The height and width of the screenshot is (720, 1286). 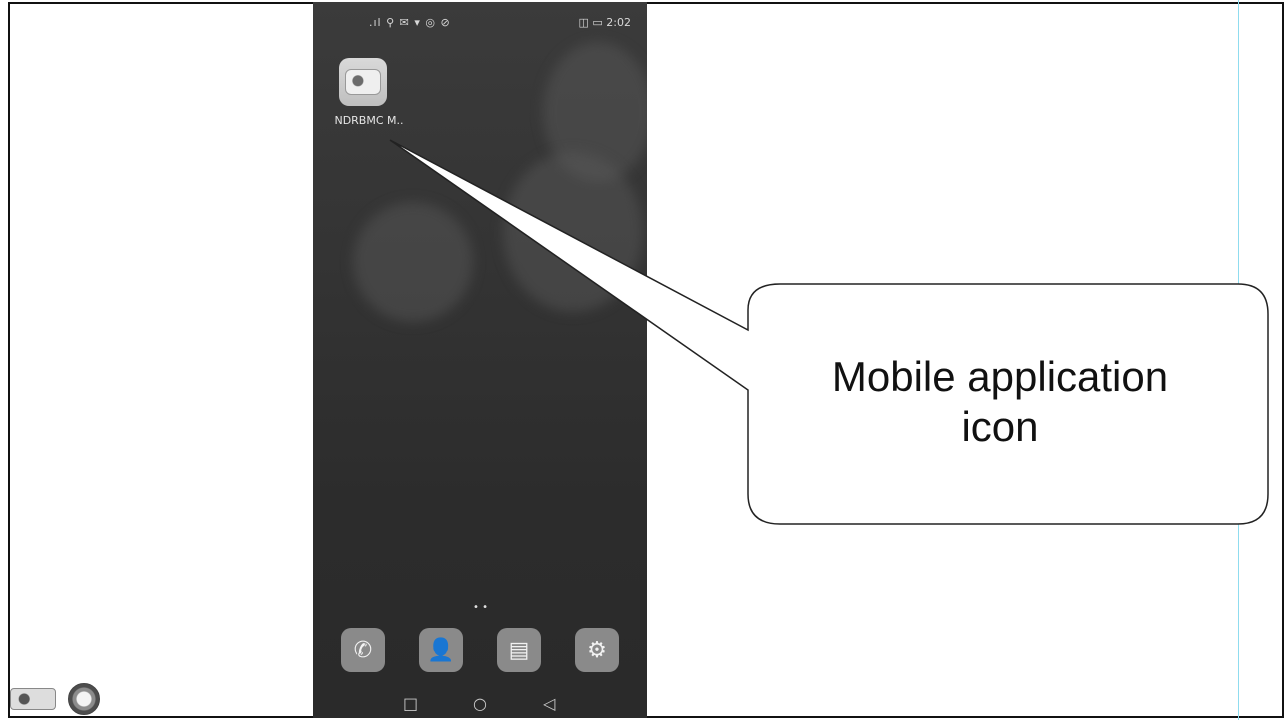 I want to click on callout-text: Mobile application icon, so click(x=1000, y=402).